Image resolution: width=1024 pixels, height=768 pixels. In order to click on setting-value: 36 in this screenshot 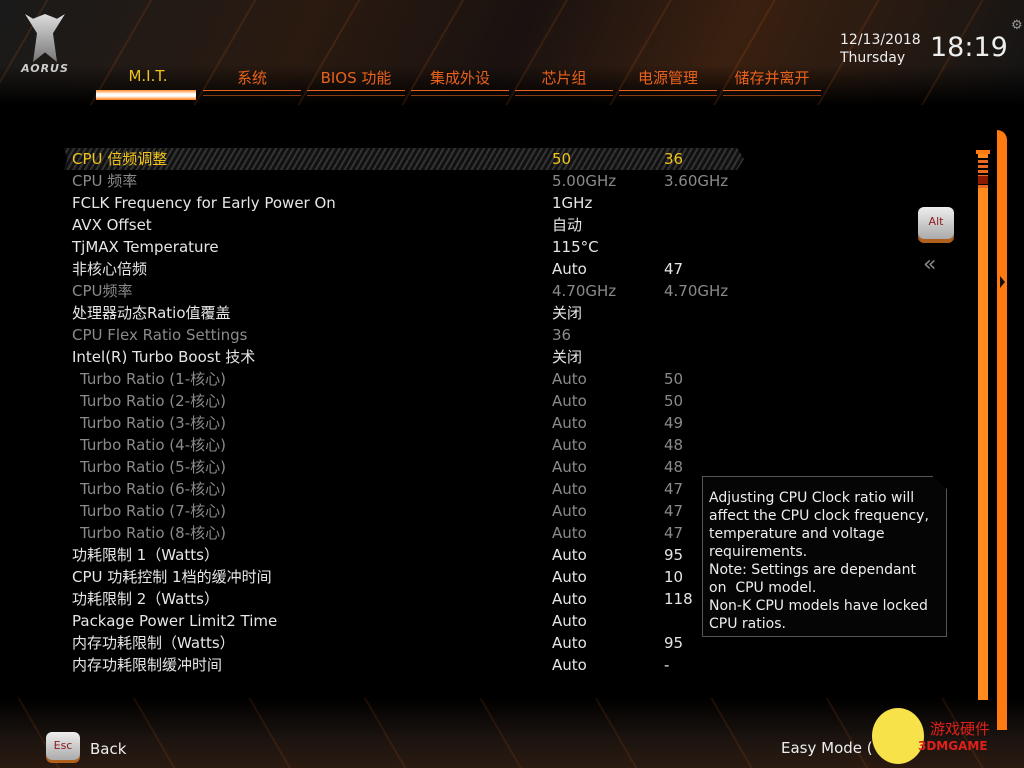, I will do `click(674, 159)`.